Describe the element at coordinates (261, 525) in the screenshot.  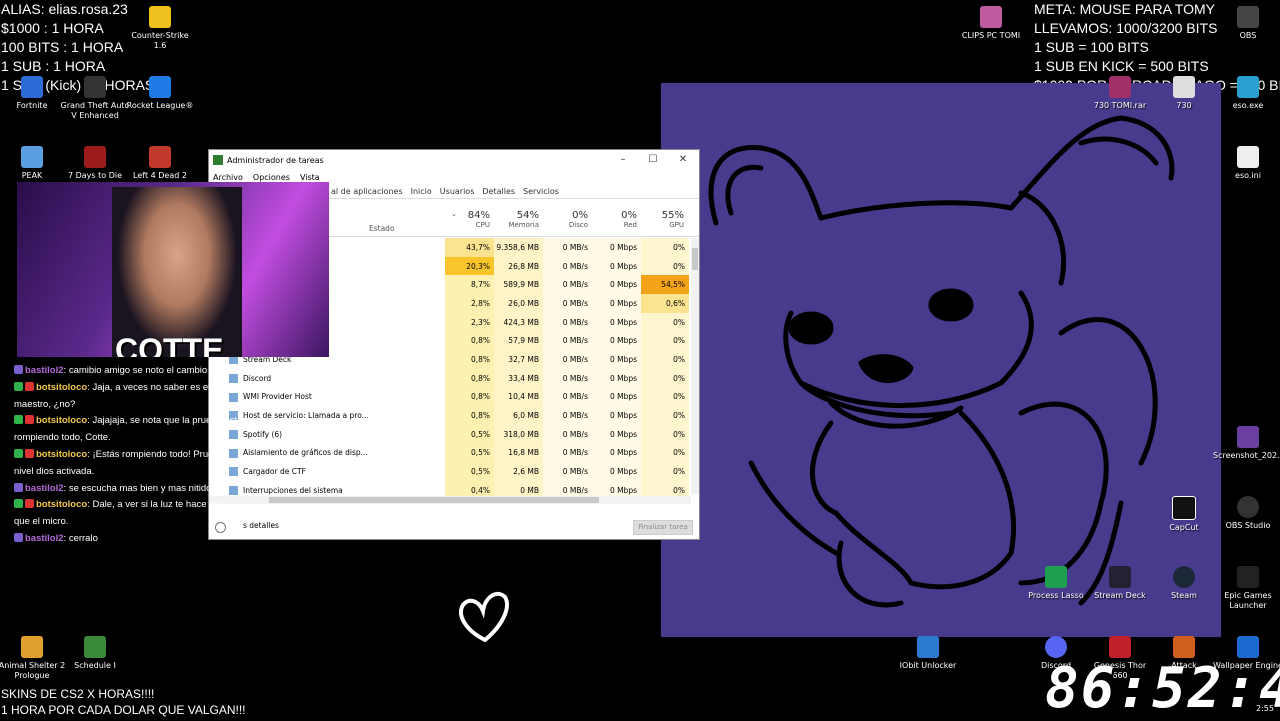
I see `less-details-link: s detalles` at that location.